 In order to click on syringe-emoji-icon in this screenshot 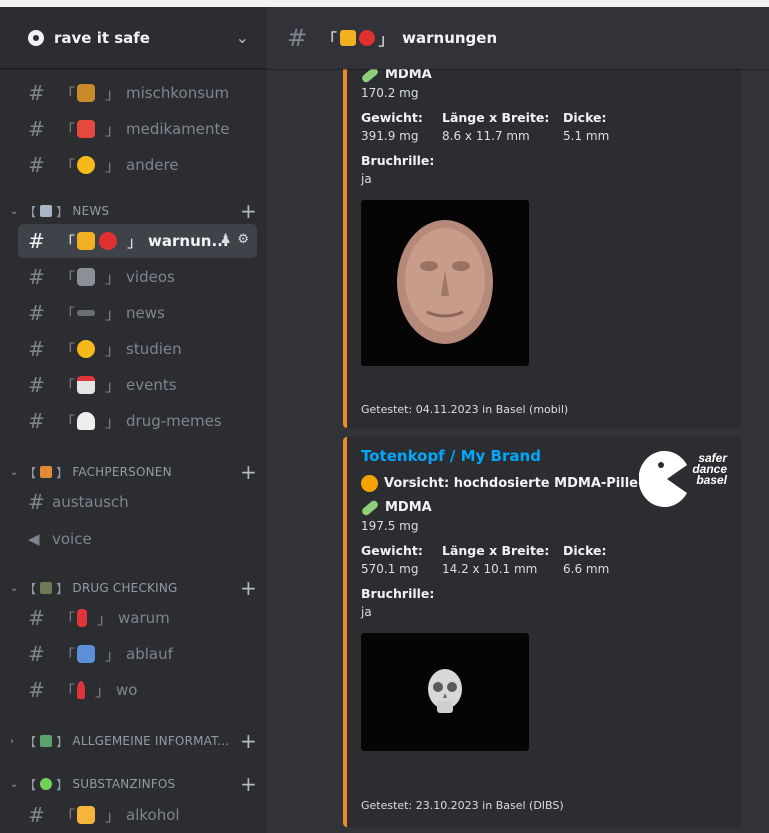, I will do `click(86, 313)`.